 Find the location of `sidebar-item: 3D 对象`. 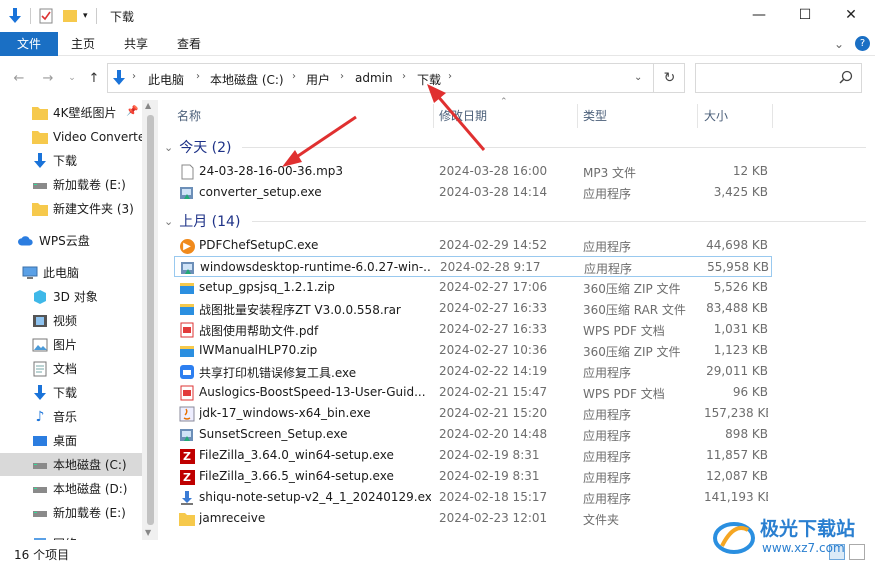

sidebar-item: 3D 对象 is located at coordinates (71, 296).